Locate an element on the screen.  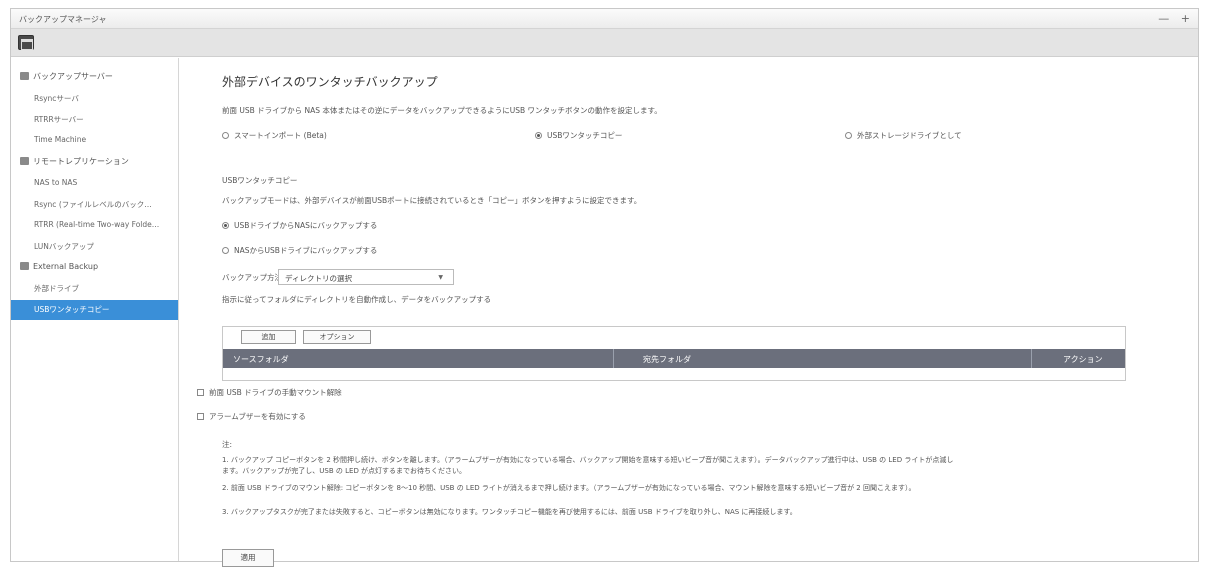
mode-external-storage: 外部ストレージドライブとして is located at coordinates (903, 135).